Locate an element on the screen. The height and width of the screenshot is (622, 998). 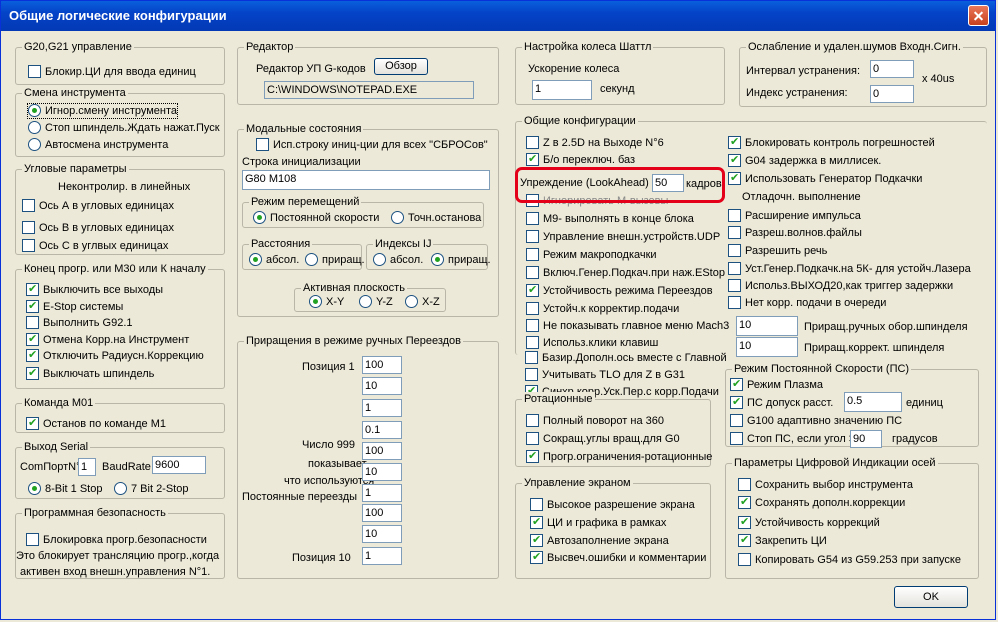
motion-exact-radio: Точн.останова is located at coordinates (436, 218).